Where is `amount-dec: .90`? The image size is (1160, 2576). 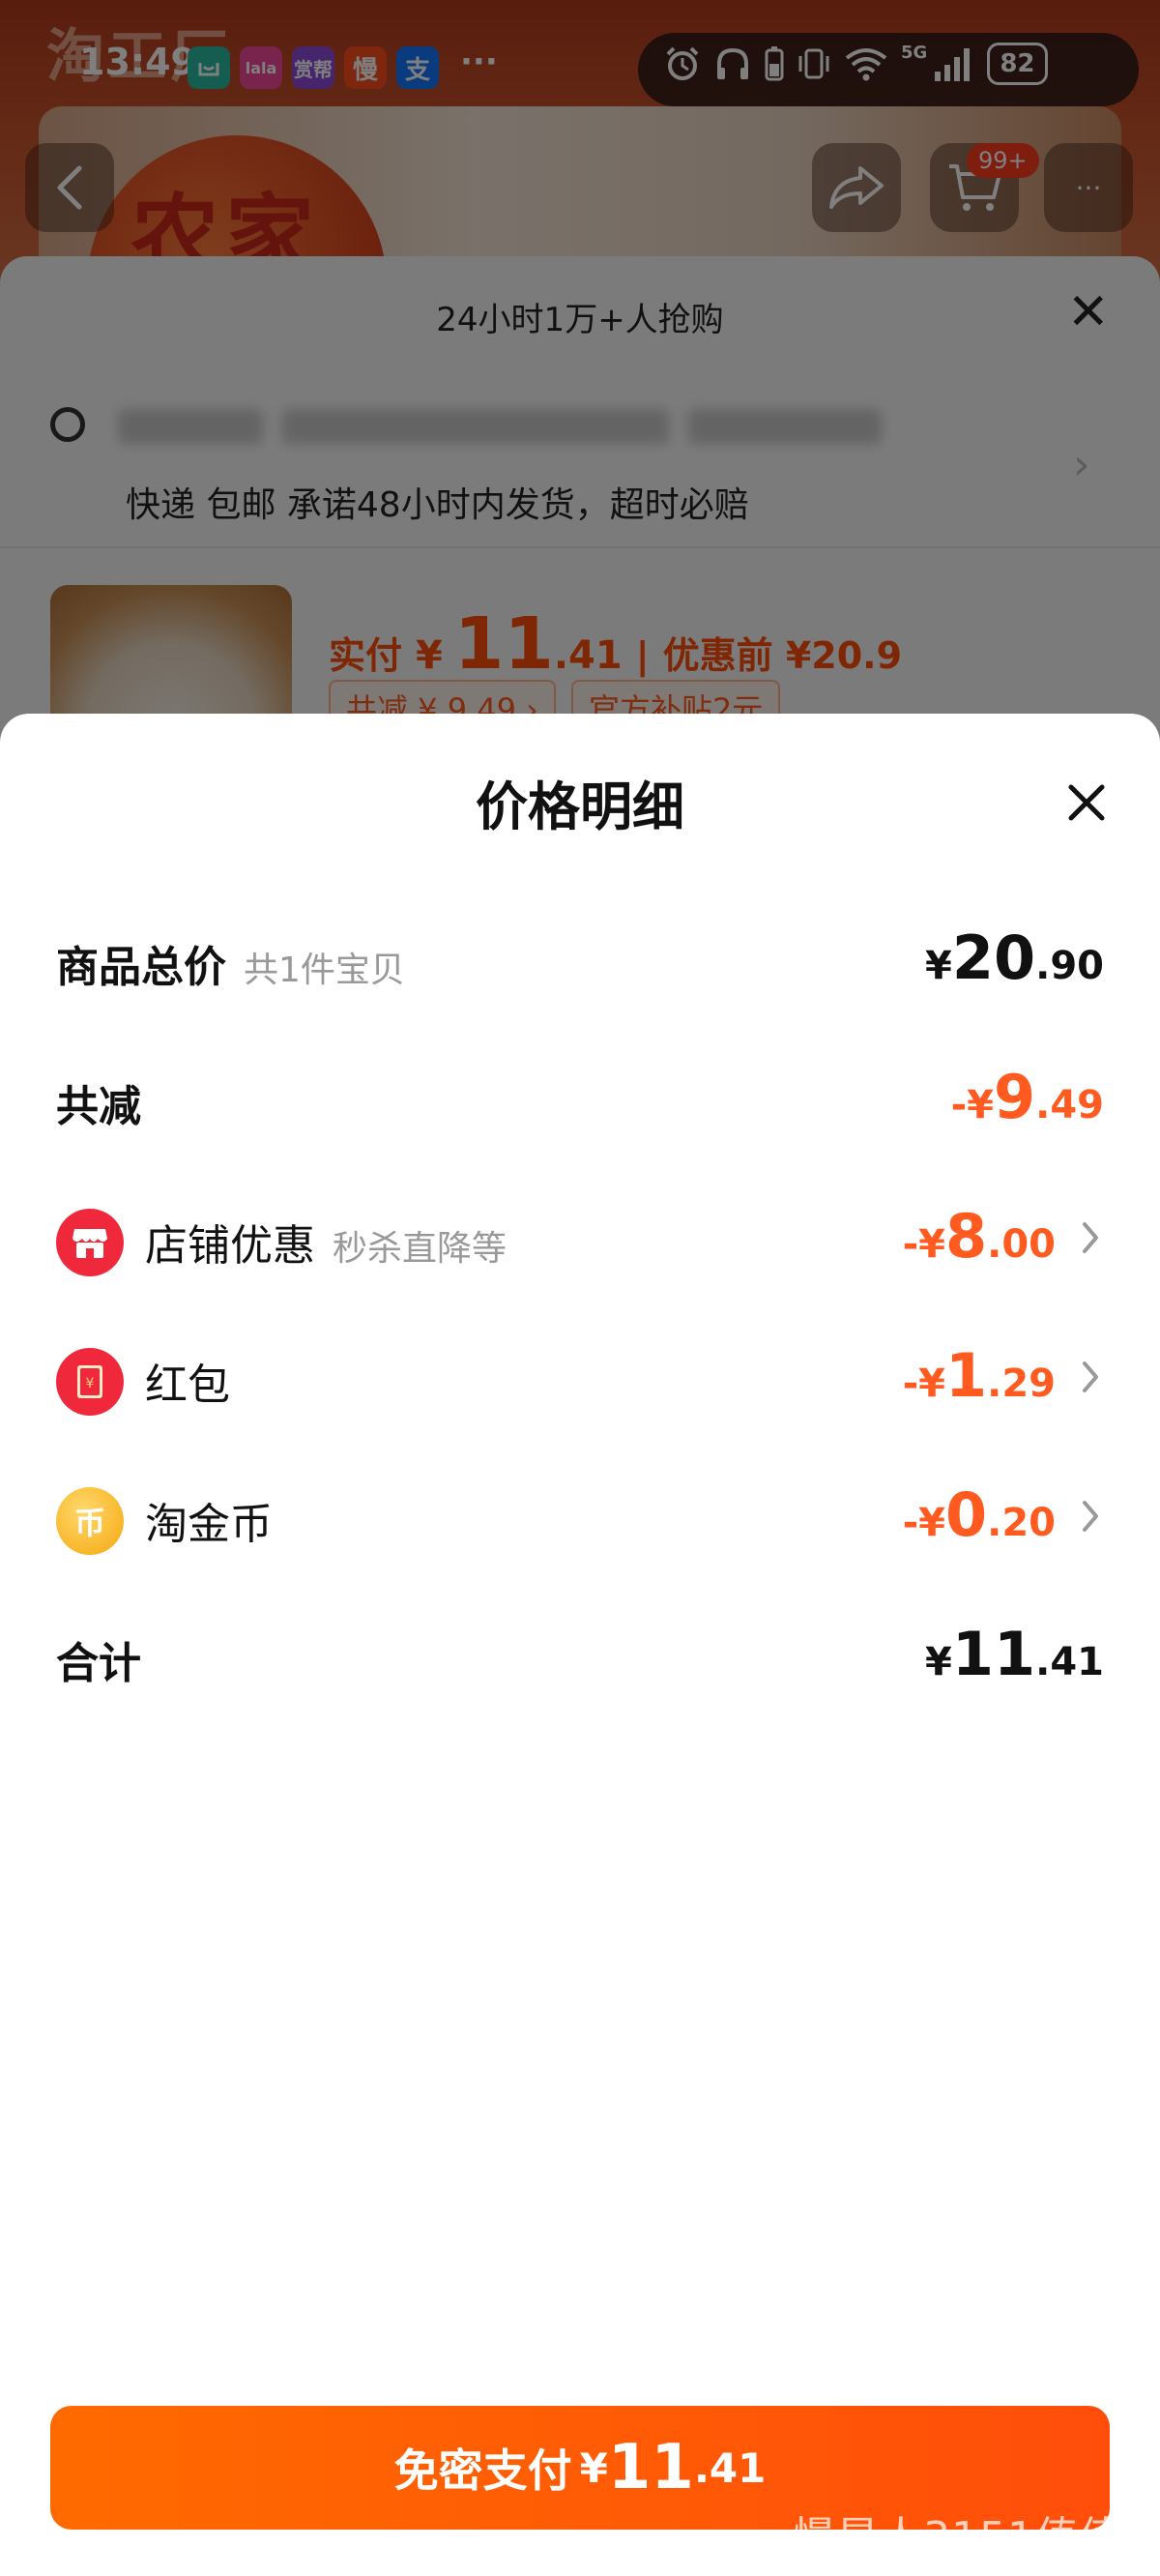
amount-dec: .90 is located at coordinates (1069, 966).